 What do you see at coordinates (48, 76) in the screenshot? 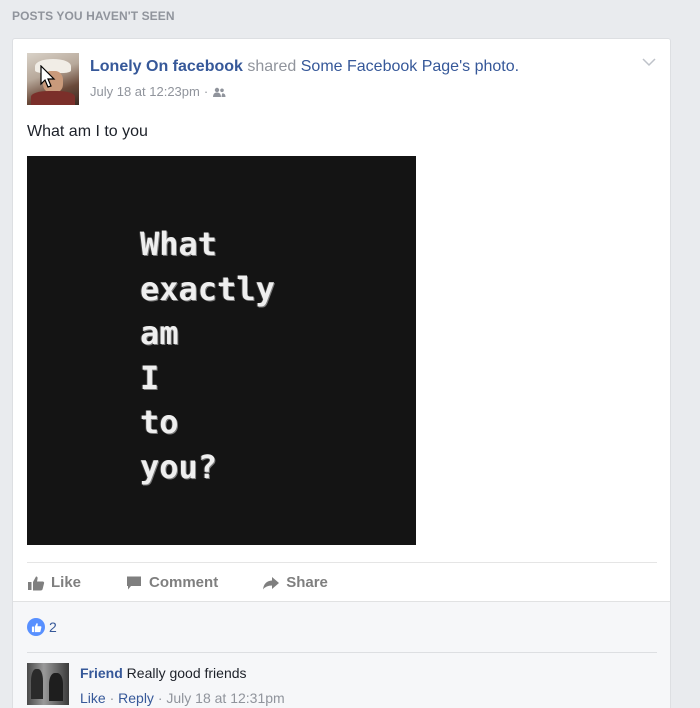
I see `mouse-cursor-icon` at bounding box center [48, 76].